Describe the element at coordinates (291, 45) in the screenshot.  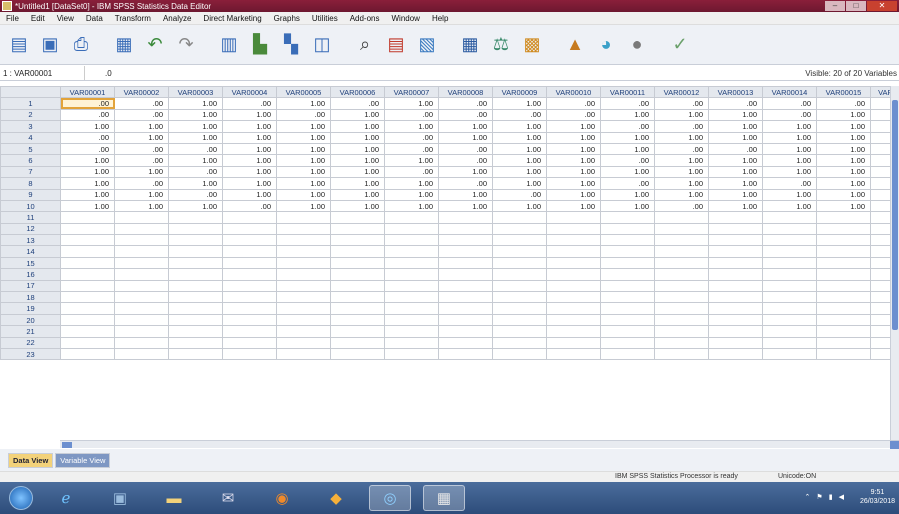
I see `variables-icon: ▚` at that location.